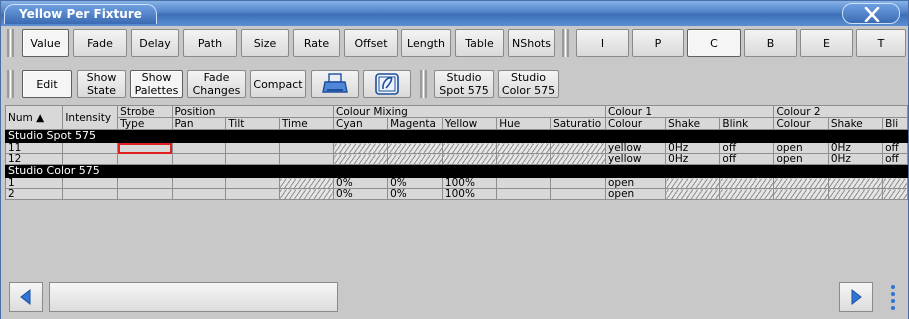 This screenshot has height=319, width=909. What do you see at coordinates (371, 43) in the screenshot?
I see `offset-button: Offset` at bounding box center [371, 43].